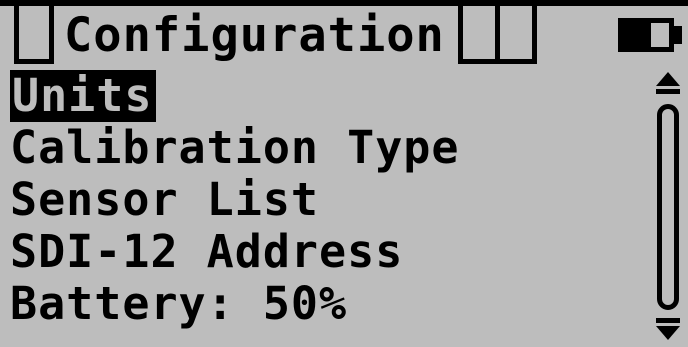 The height and width of the screenshot is (347, 688). I want to click on battery-icon, so click(650, 35).